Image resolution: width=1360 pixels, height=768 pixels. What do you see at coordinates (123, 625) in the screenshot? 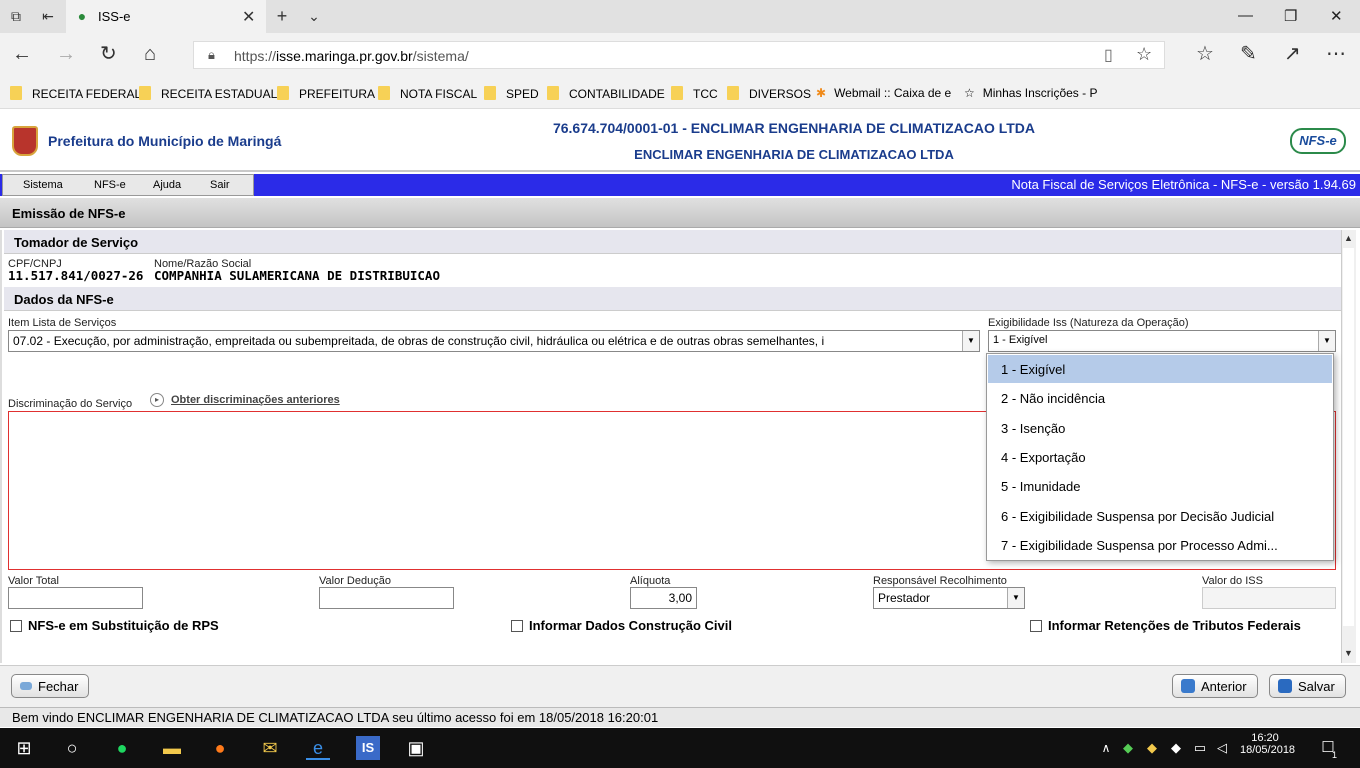
I see `rps-label: NFS-e em Substituição de RPS` at bounding box center [123, 625].